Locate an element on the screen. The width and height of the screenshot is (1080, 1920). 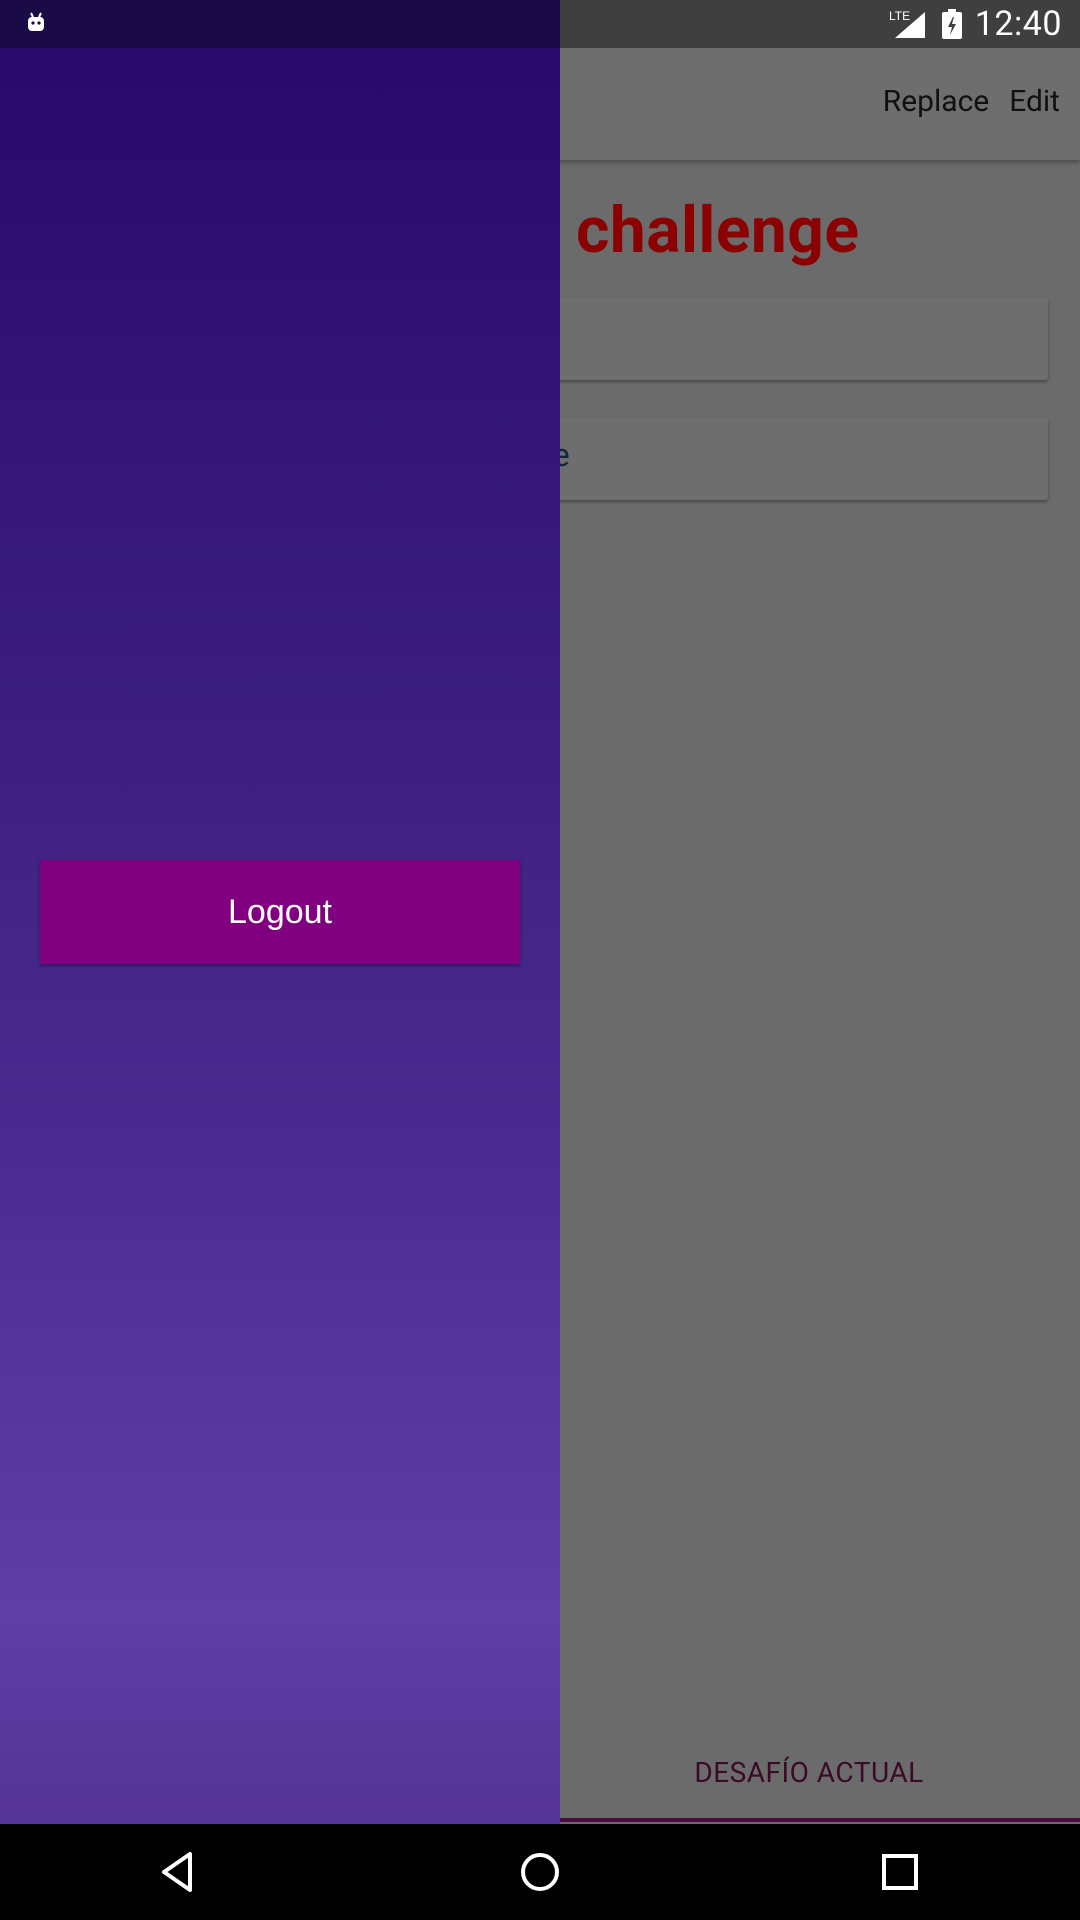
system-navigation-bar is located at coordinates (540, 1872).